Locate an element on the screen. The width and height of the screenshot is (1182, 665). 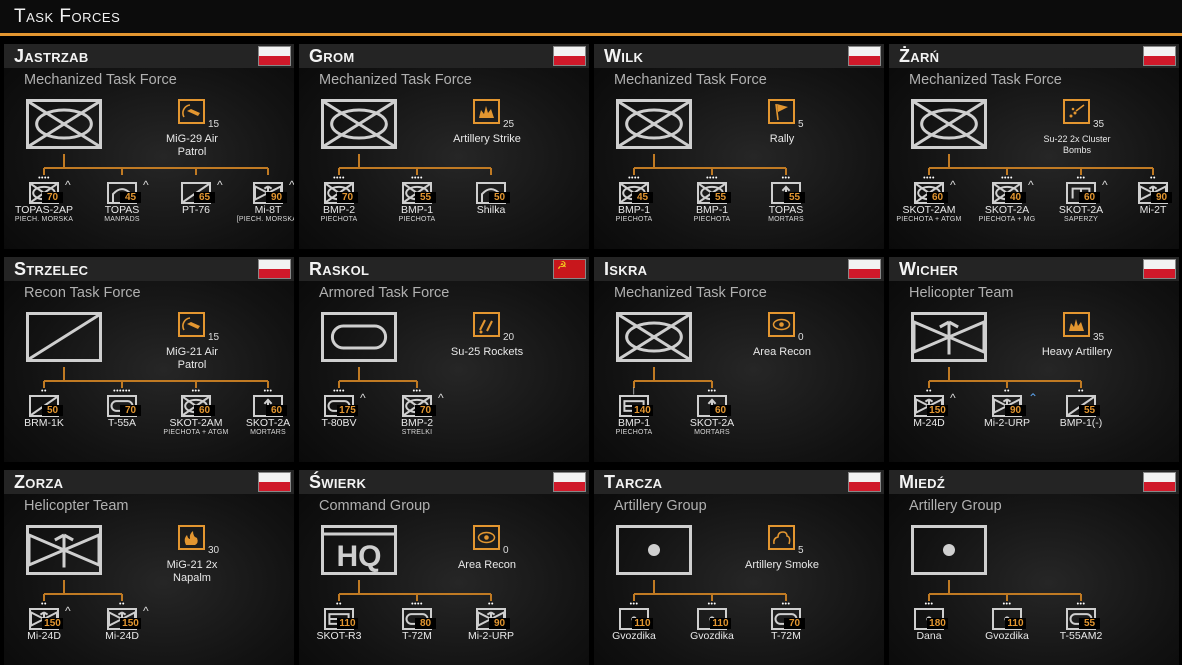
unit-card: ••• 55 TOPAS MORTARS is located at coordinates (786, 208).